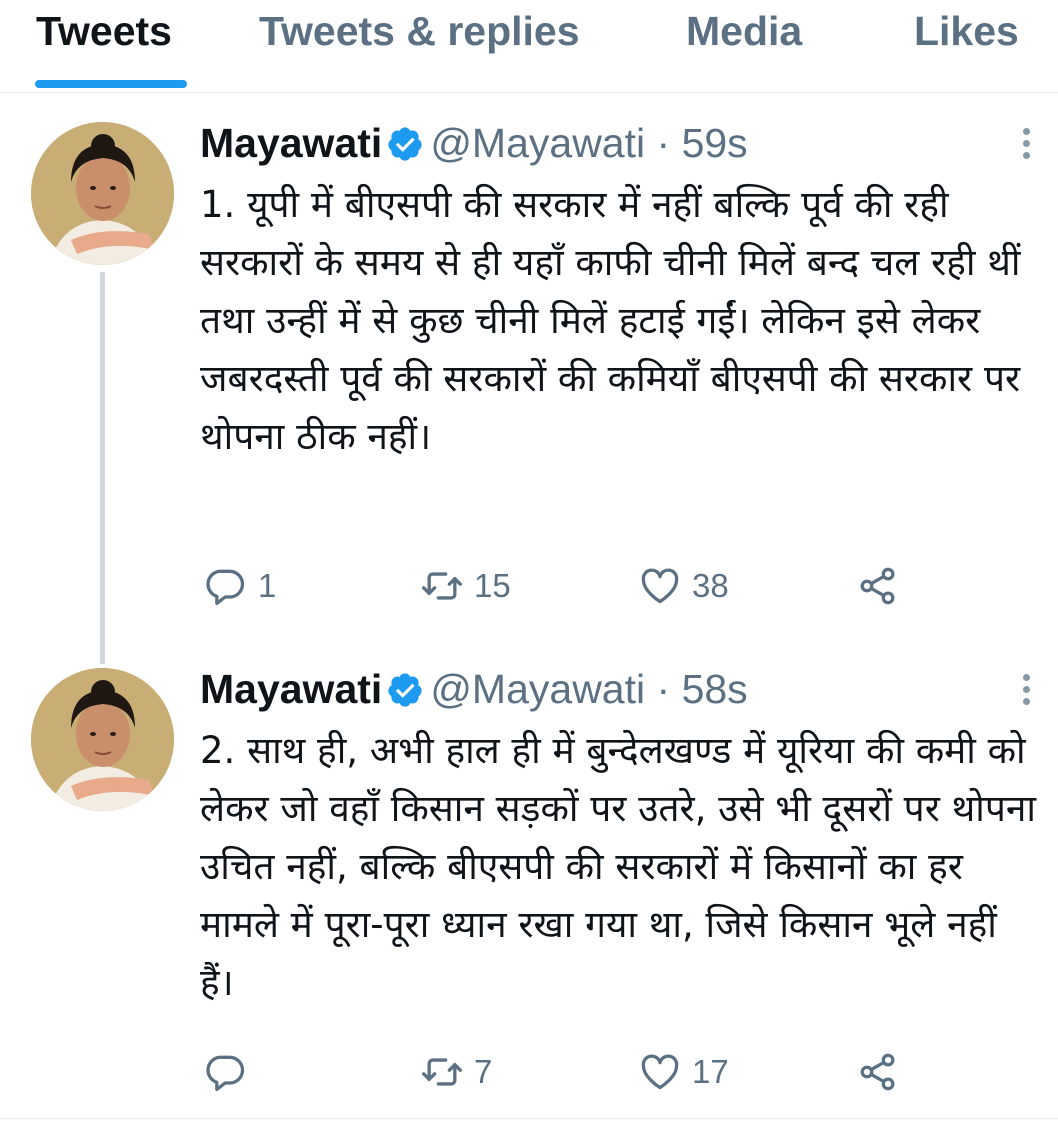 The width and height of the screenshot is (1058, 1125). What do you see at coordinates (683, 586) in the screenshot?
I see `like-button: 38` at bounding box center [683, 586].